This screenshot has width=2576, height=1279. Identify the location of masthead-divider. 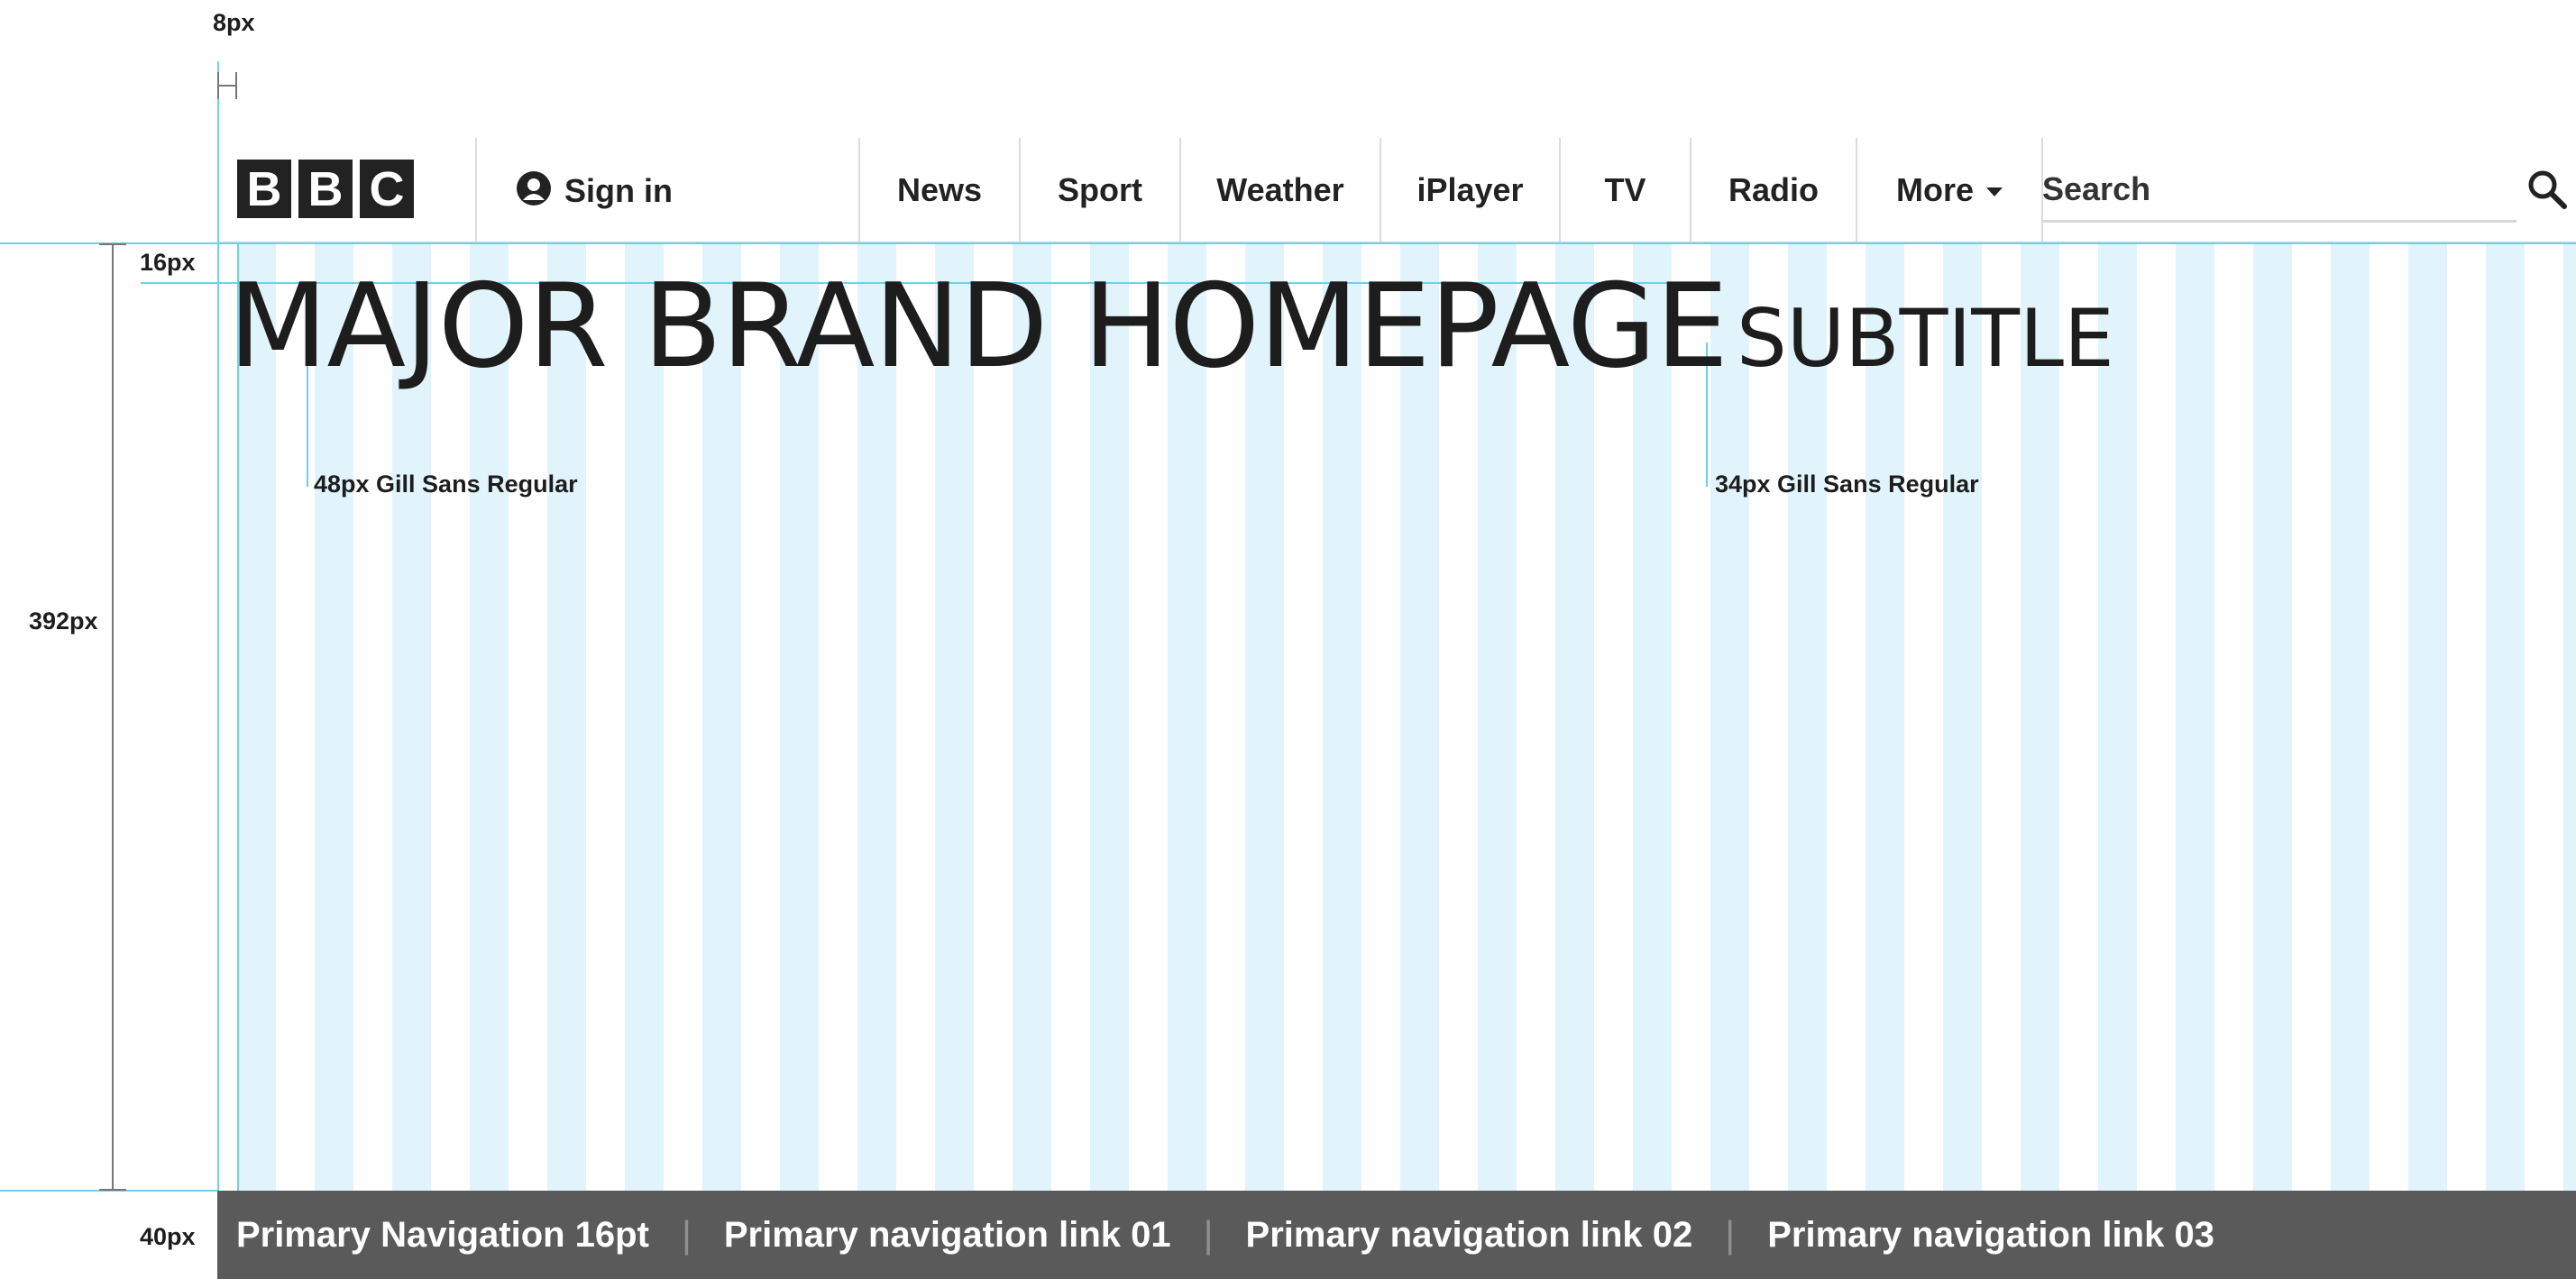
(476, 190).